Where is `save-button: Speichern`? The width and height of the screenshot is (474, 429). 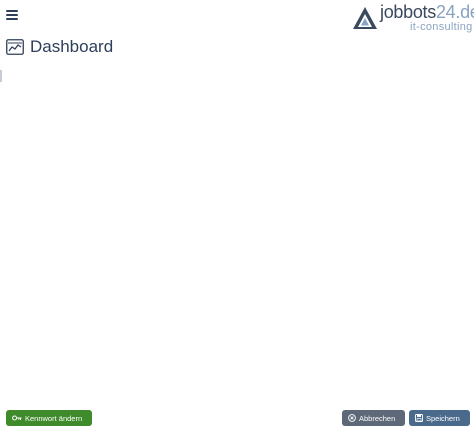
save-button: Speichern is located at coordinates (439, 418).